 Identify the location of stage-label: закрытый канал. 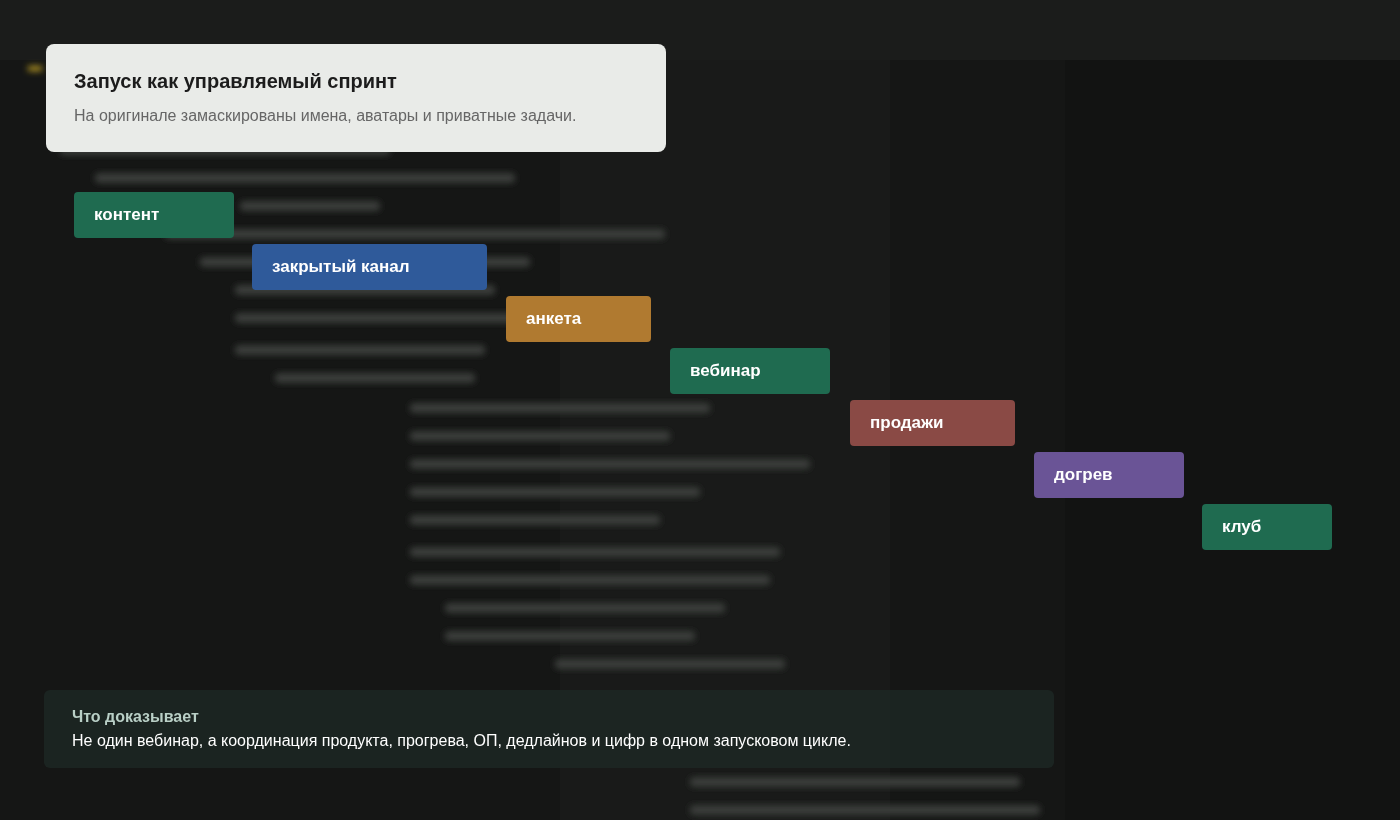
(369, 267).